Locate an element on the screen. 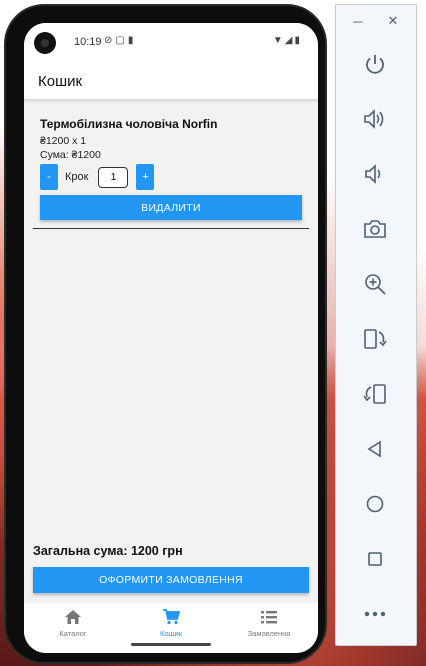 This screenshot has height=666, width=426. power-icon is located at coordinates (375, 64).